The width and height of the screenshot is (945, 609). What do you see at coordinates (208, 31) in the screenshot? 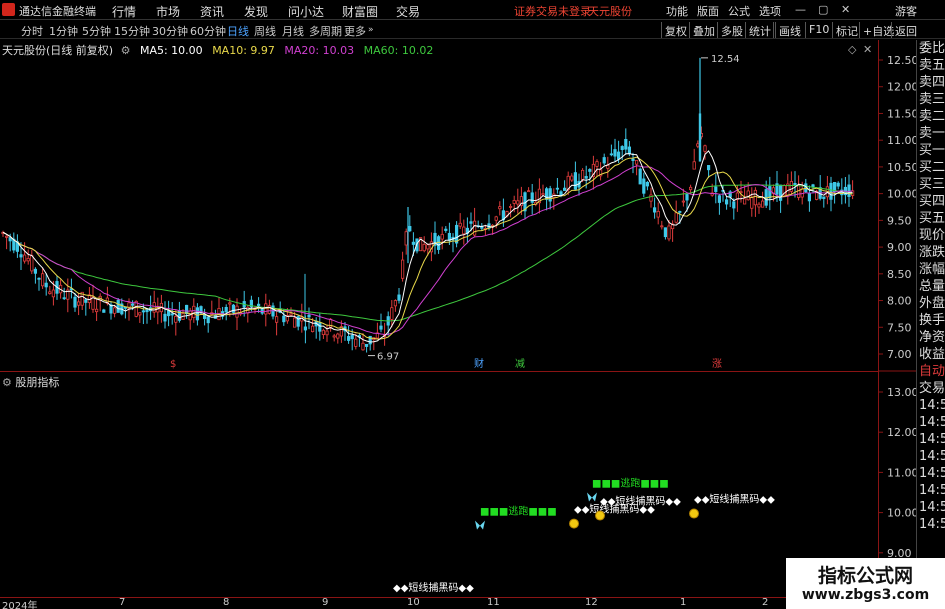
I see `period-60min: 60分钟` at bounding box center [208, 31].